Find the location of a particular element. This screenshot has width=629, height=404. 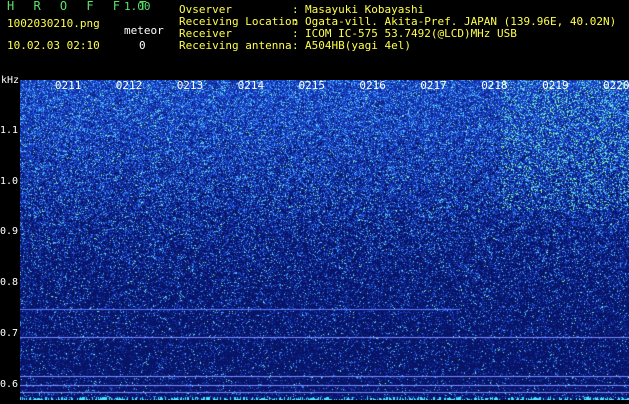

y-tick-label: 1.0 is located at coordinates (9, 181).